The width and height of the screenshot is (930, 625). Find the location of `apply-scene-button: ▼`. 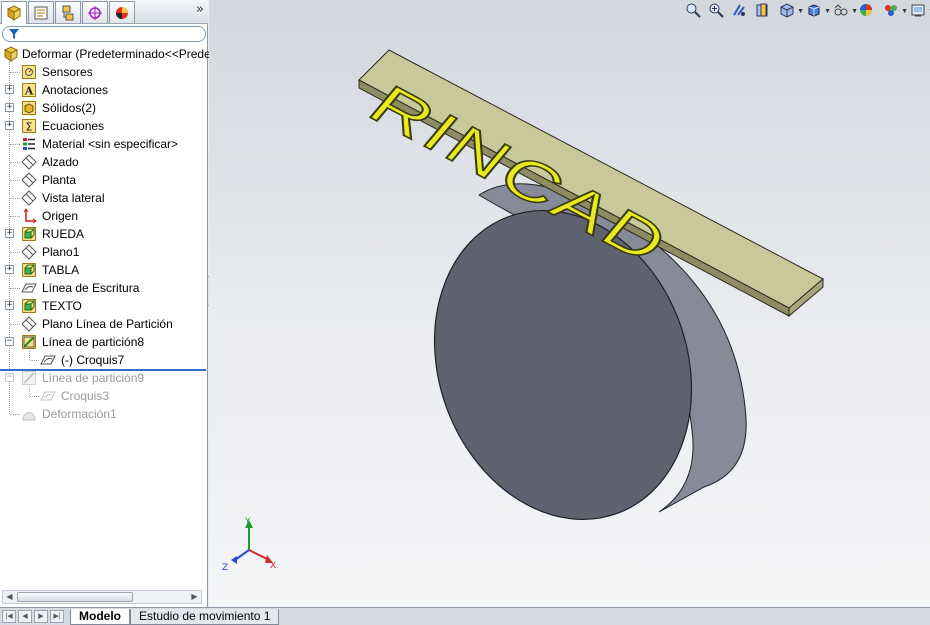

apply-scene-button: ▼ is located at coordinates (893, 10).